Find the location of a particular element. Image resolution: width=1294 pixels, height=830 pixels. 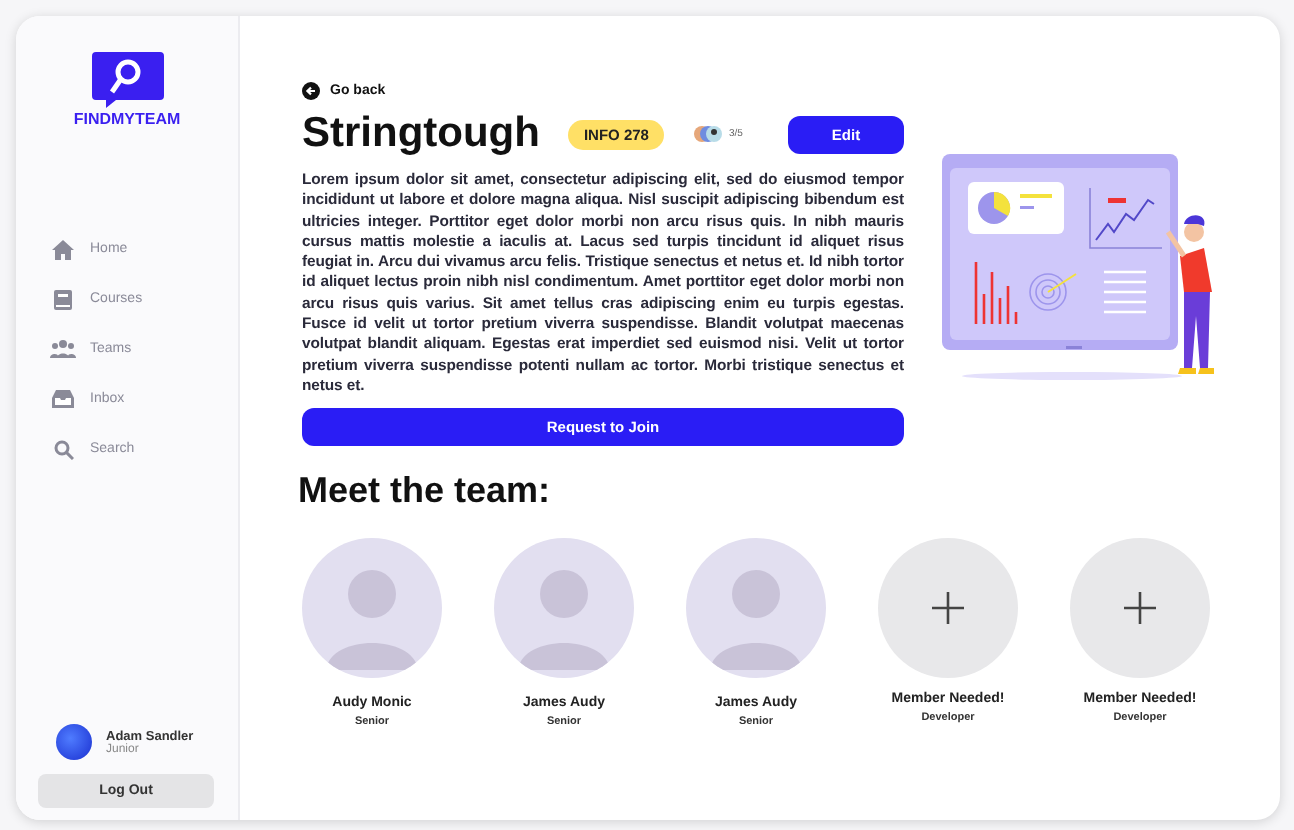

search-icon is located at coordinates (63, 449).